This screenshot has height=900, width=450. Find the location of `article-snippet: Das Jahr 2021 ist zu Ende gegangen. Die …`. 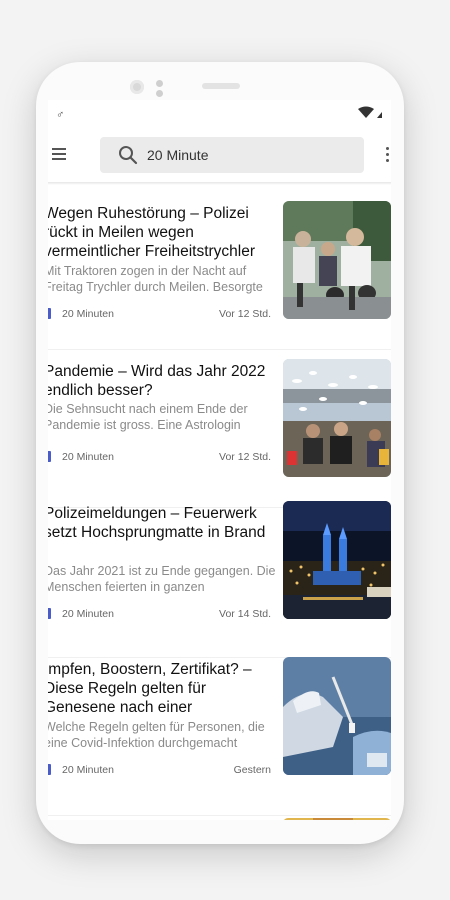

article-snippet: Das Jahr 2021 ist zu Ende gegangen. Die … is located at coordinates (162, 579).